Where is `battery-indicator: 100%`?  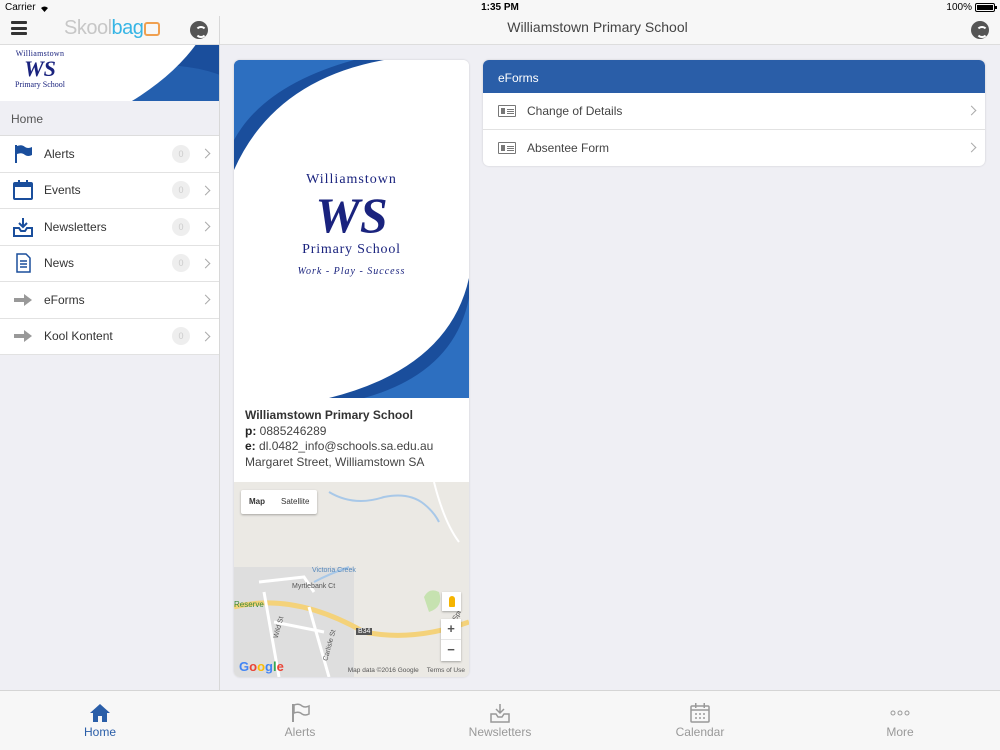
battery-indicator: 100% is located at coordinates (971, 7).